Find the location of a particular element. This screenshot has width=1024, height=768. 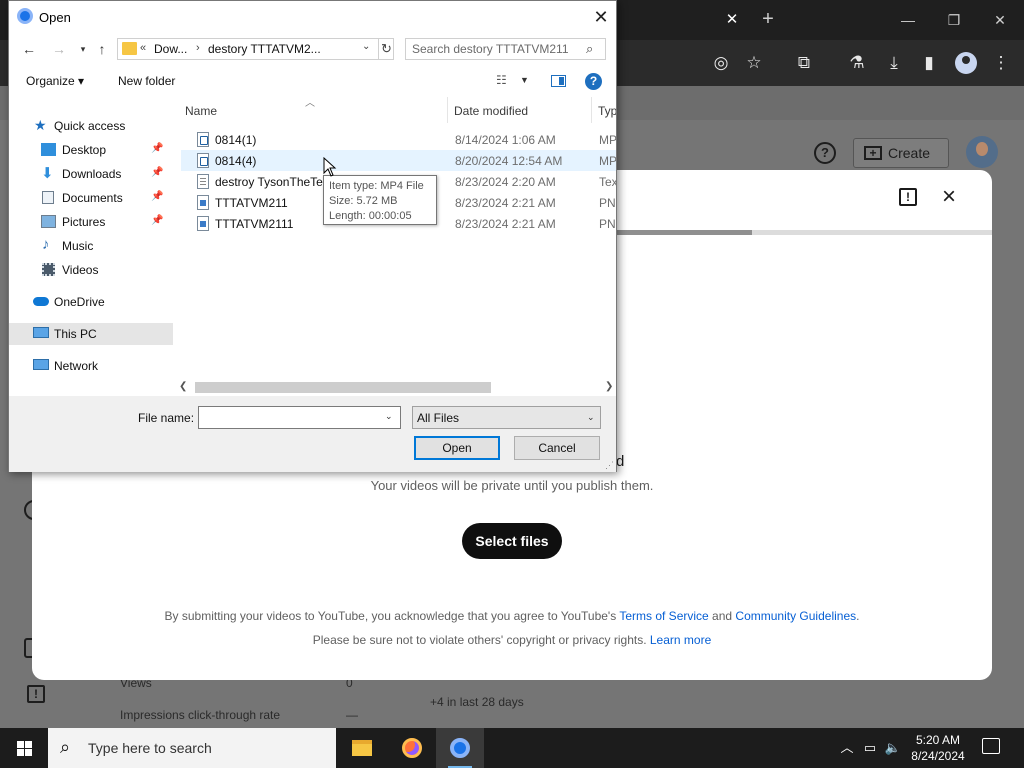

learn-more-link: Learn more is located at coordinates (680, 640).